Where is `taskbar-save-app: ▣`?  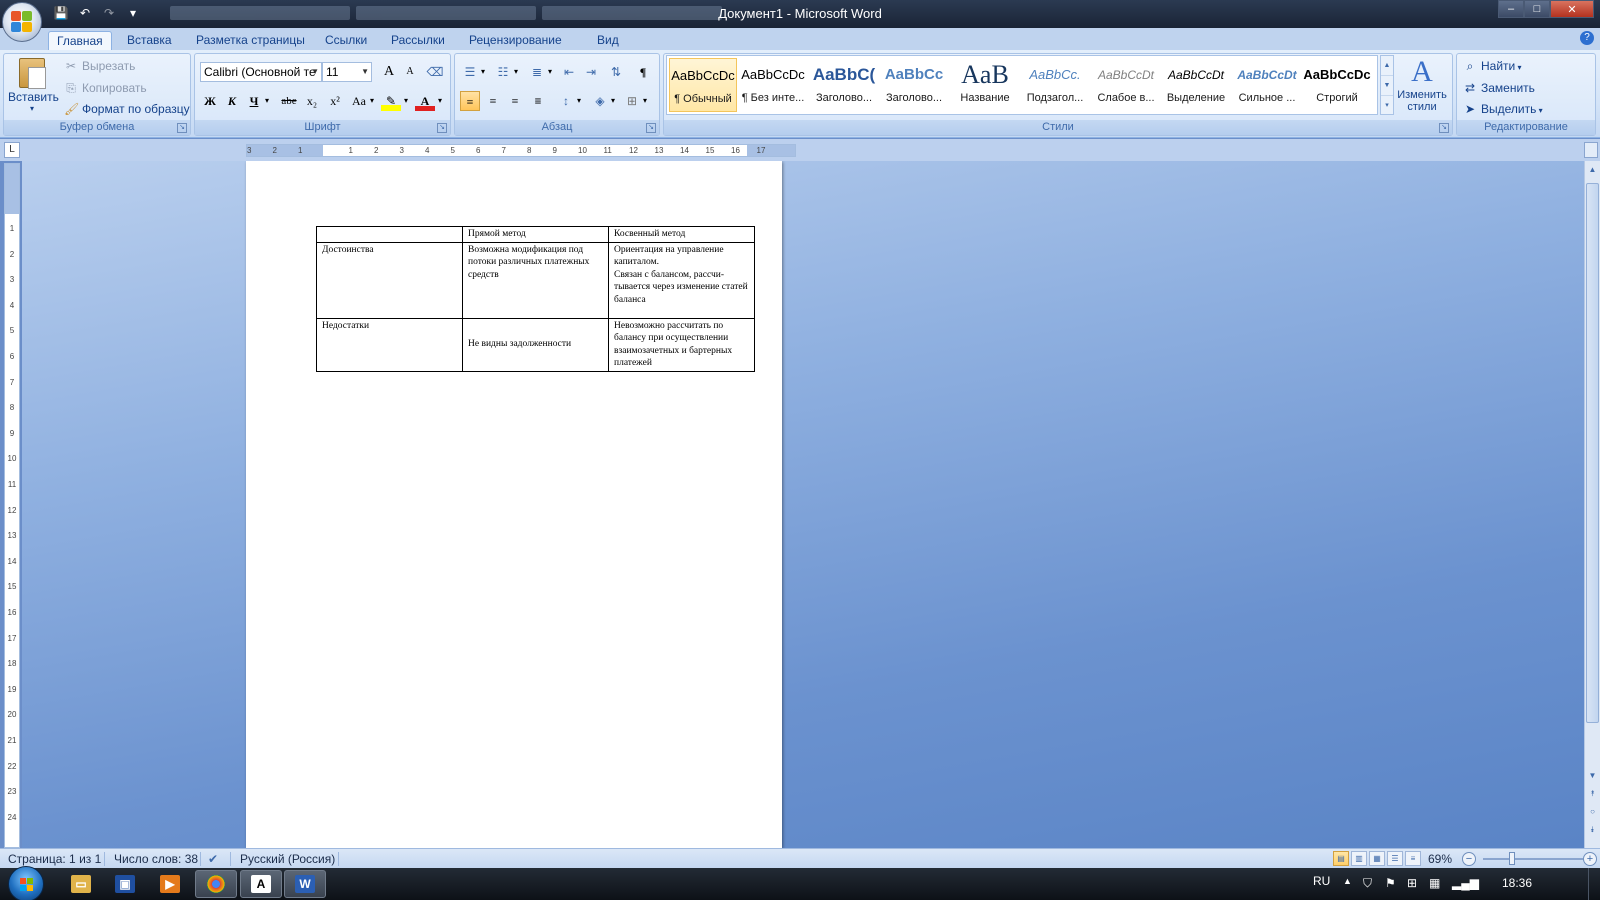
taskbar-save-app: ▣ is located at coordinates (125, 884).